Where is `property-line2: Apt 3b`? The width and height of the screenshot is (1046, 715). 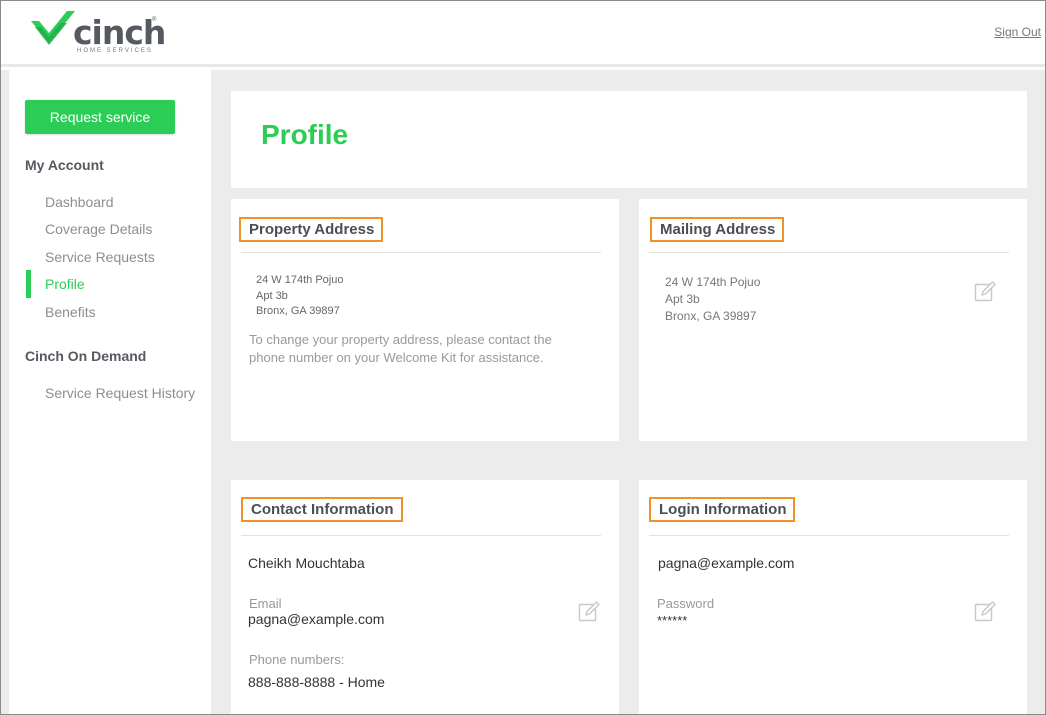 property-line2: Apt 3b is located at coordinates (272, 295).